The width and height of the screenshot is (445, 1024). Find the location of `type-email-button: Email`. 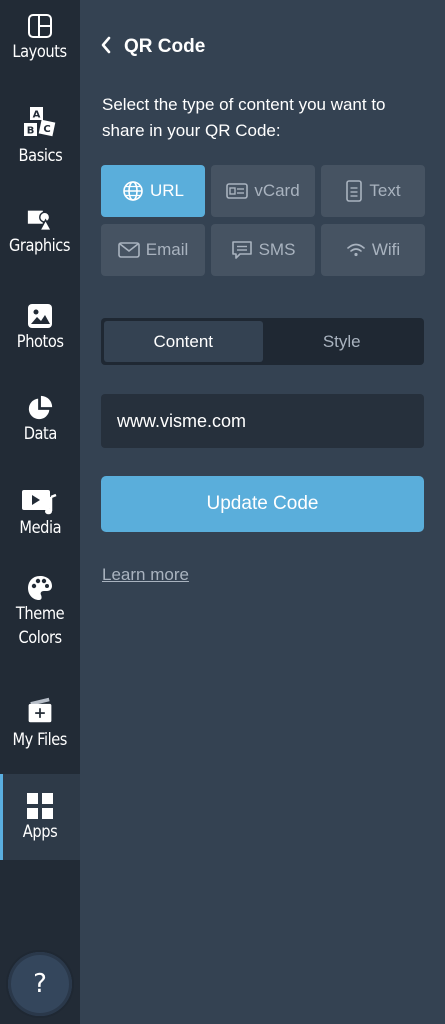

type-email-button: Email is located at coordinates (153, 250).